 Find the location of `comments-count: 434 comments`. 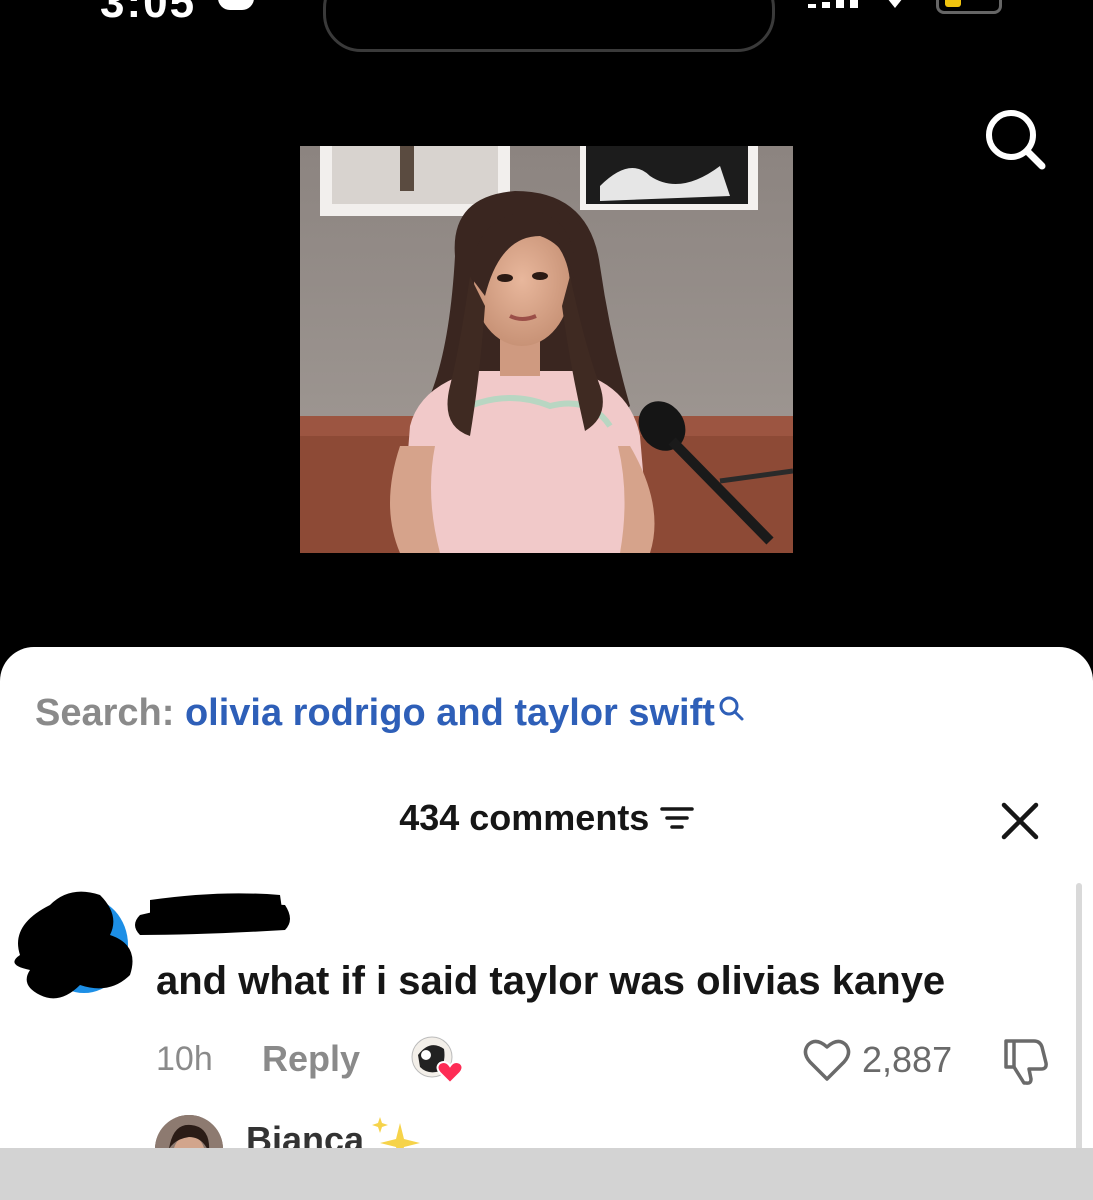

comments-count: 434 comments is located at coordinates (524, 817).